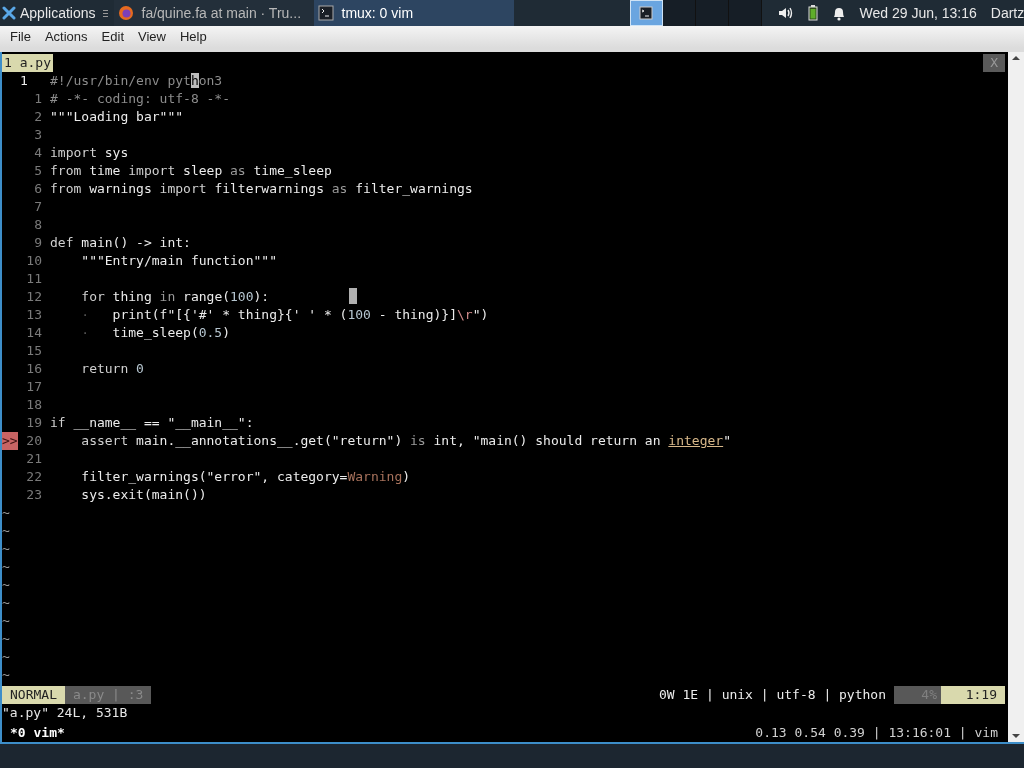 Image resolution: width=1024 pixels, height=768 pixels. What do you see at coordinates (325, 13) in the screenshot?
I see `terminal-icon` at bounding box center [325, 13].